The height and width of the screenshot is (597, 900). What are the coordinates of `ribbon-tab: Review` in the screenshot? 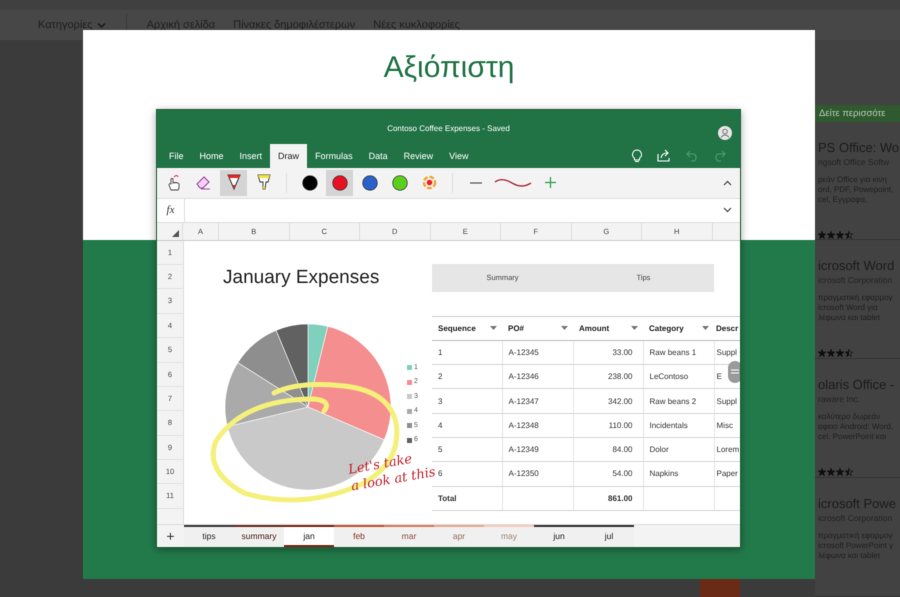 It's located at (419, 156).